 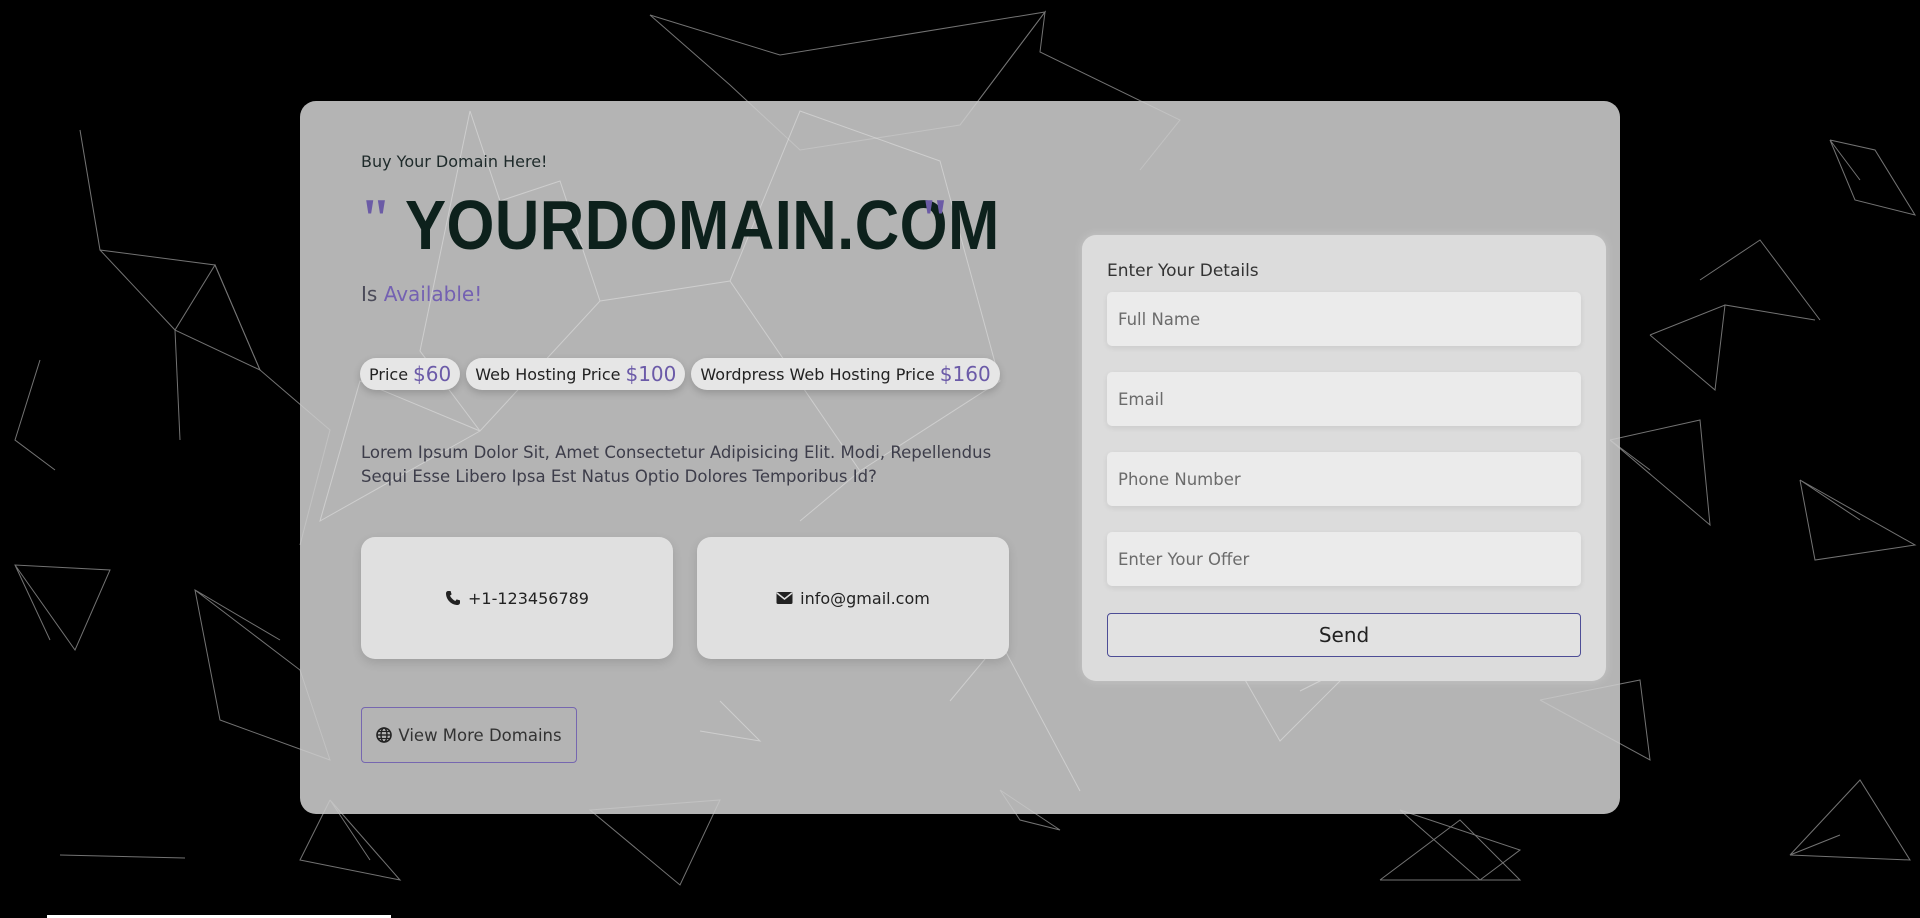 I want to click on tagline: Buy Your Domain Here!, so click(x=454, y=161).